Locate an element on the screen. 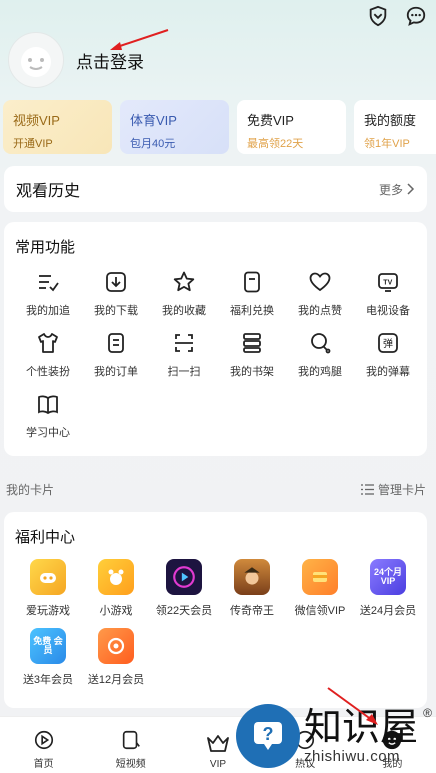 The width and height of the screenshot is (436, 773). play-home-icon is located at coordinates (44, 740).